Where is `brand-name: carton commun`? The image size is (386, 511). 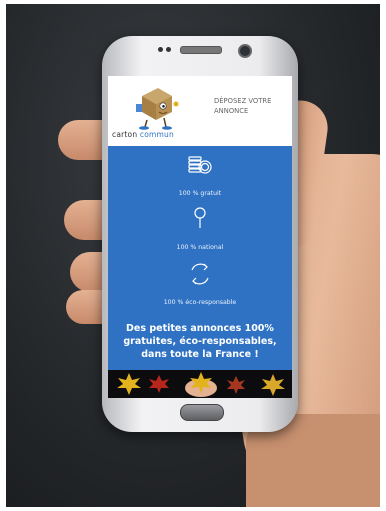 brand-name: carton commun is located at coordinates (143, 134).